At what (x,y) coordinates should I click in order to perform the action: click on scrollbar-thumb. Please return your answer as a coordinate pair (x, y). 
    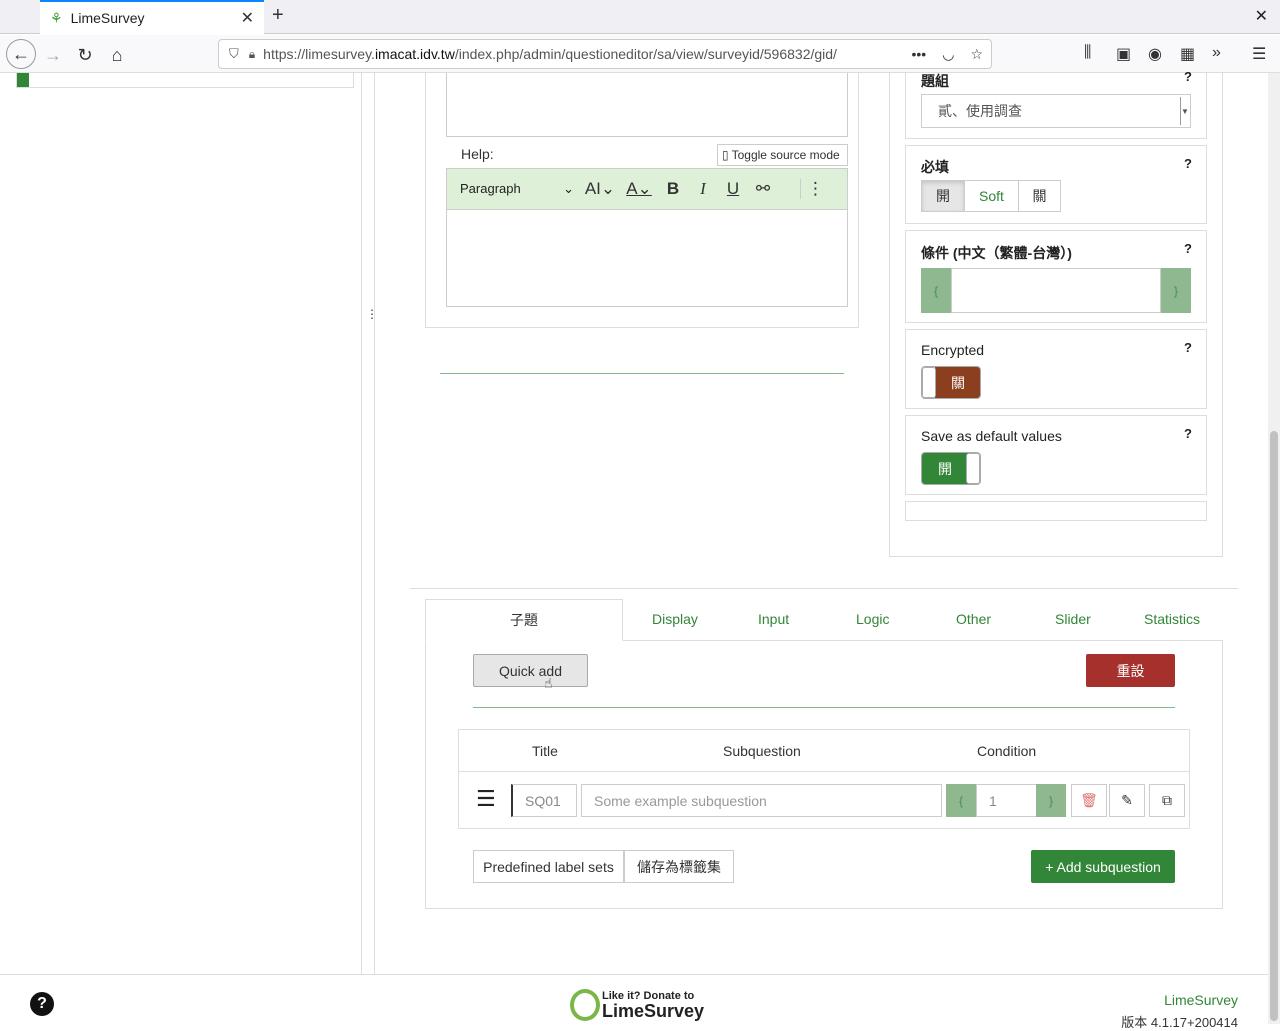
    Looking at the image, I should click on (1274, 726).